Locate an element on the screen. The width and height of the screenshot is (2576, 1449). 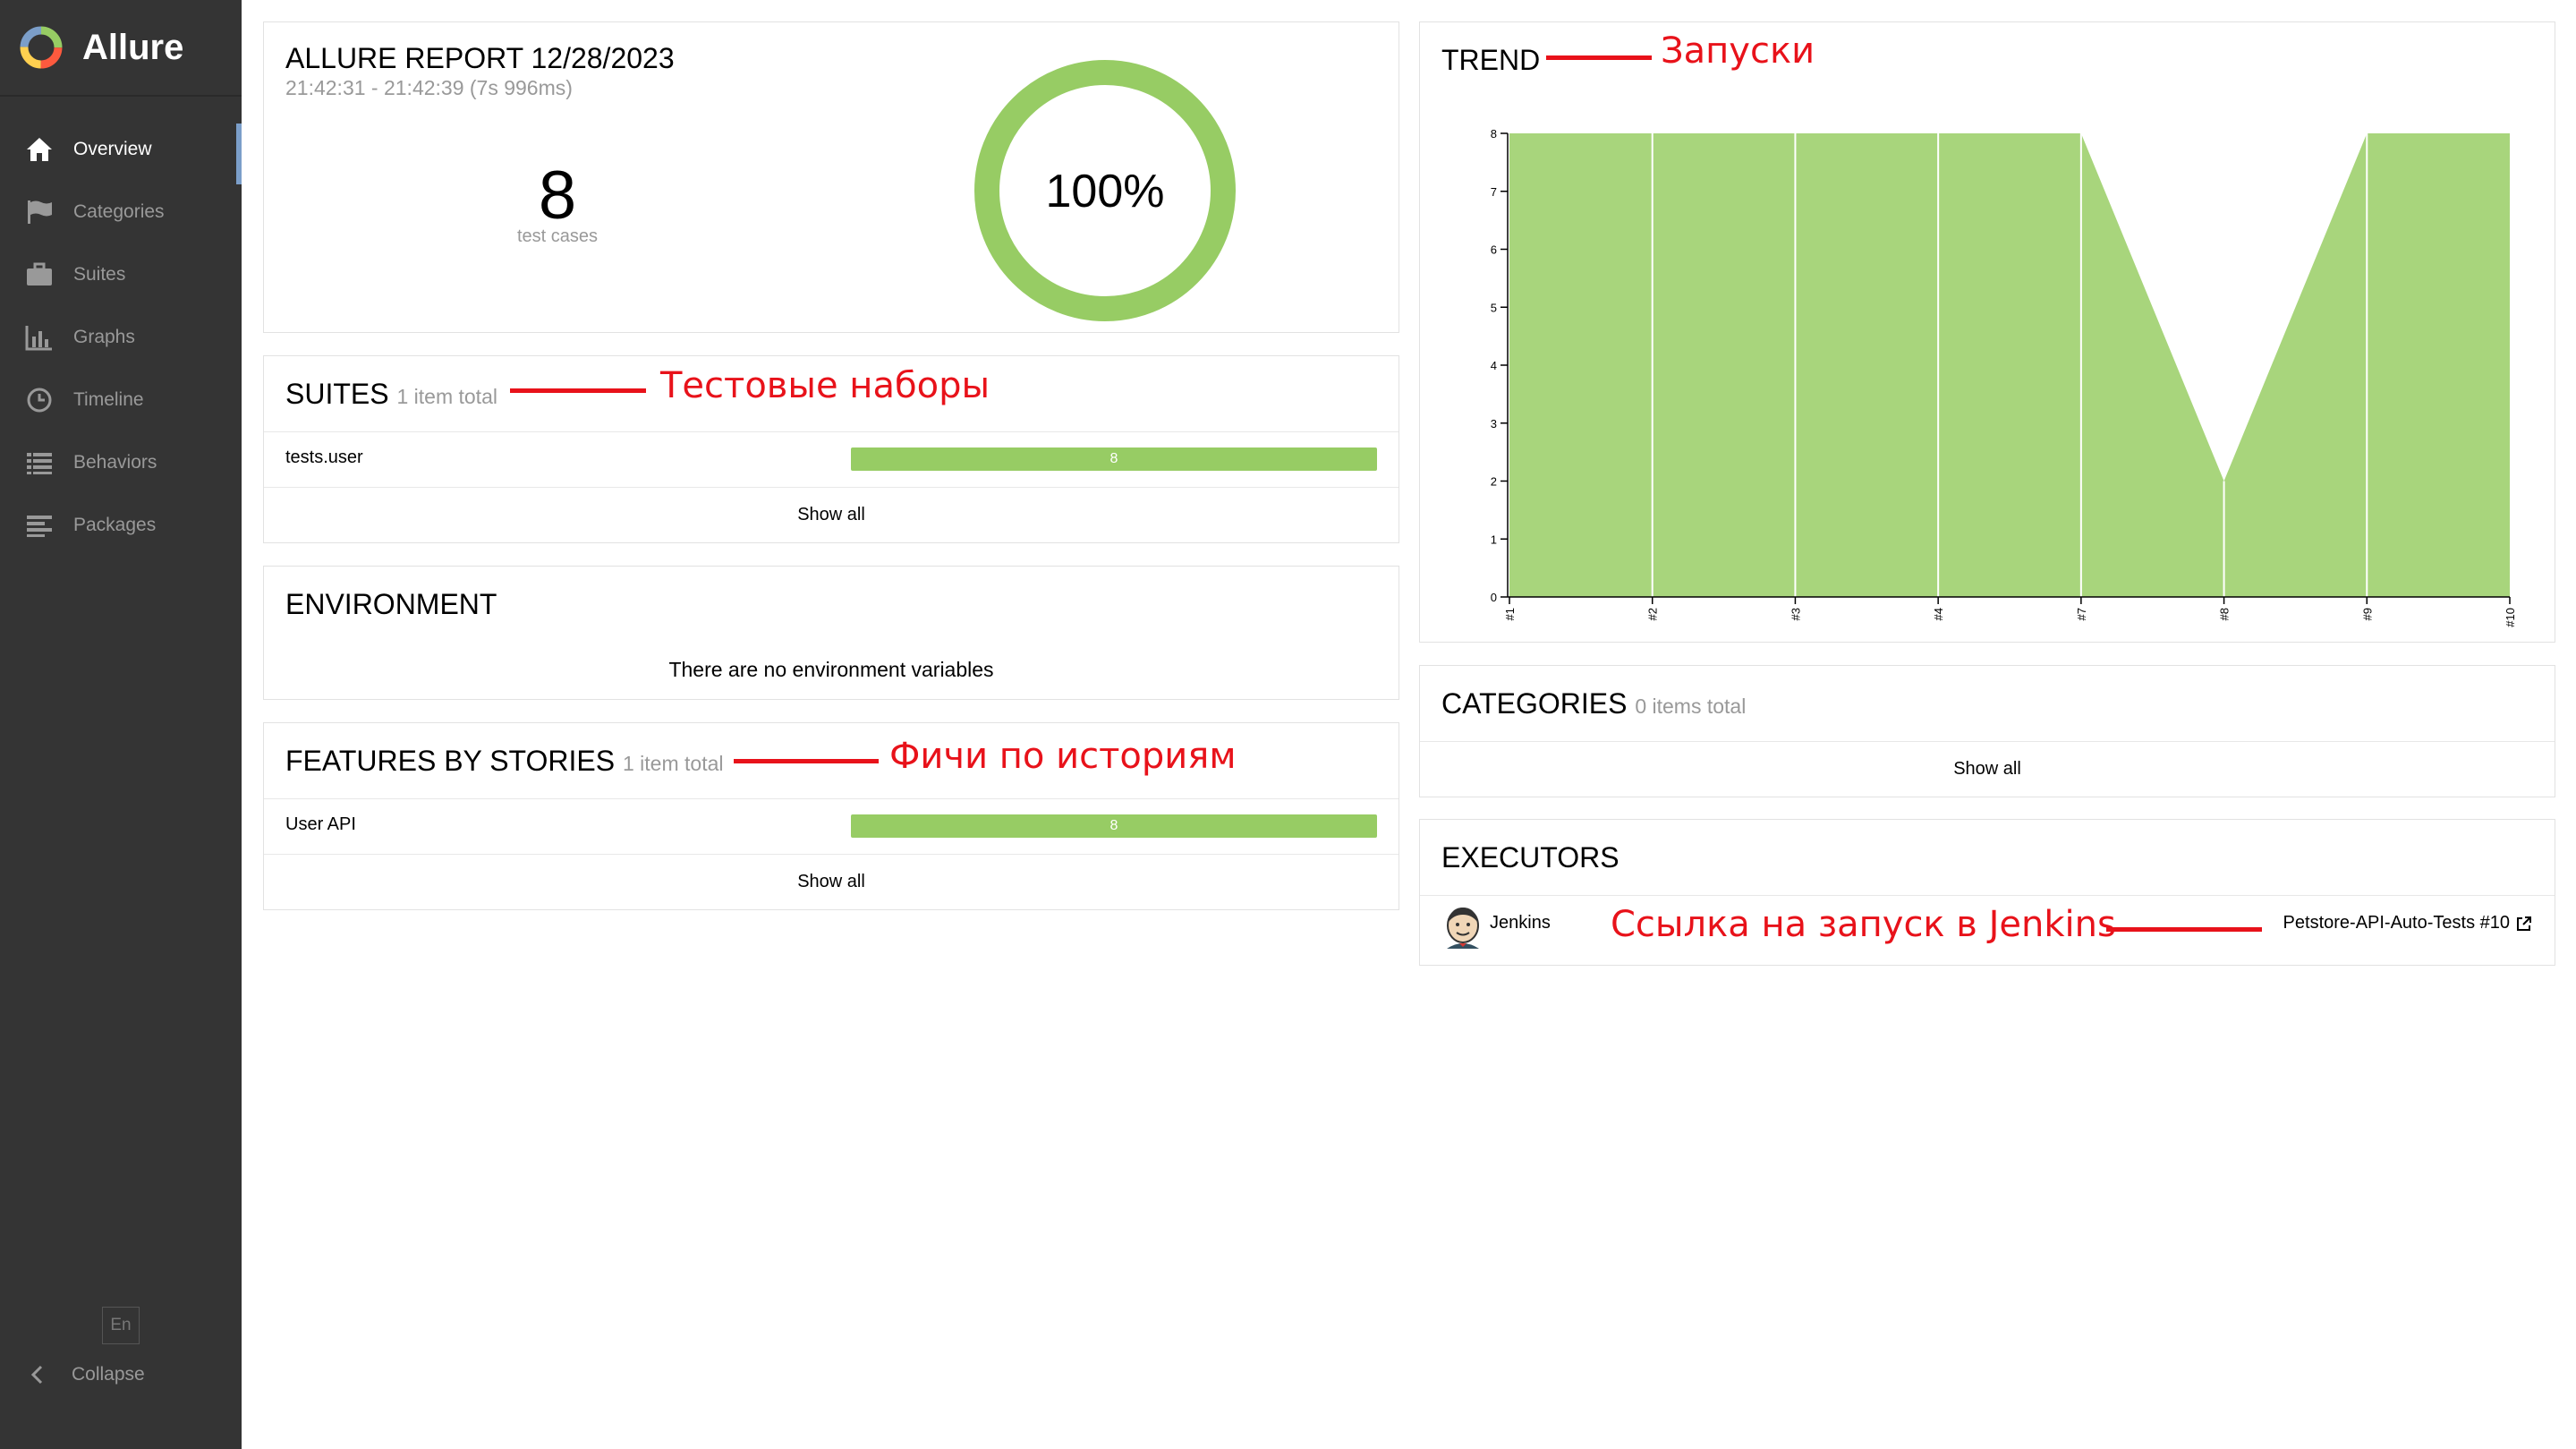
test-count: 8 is located at coordinates (557, 196).